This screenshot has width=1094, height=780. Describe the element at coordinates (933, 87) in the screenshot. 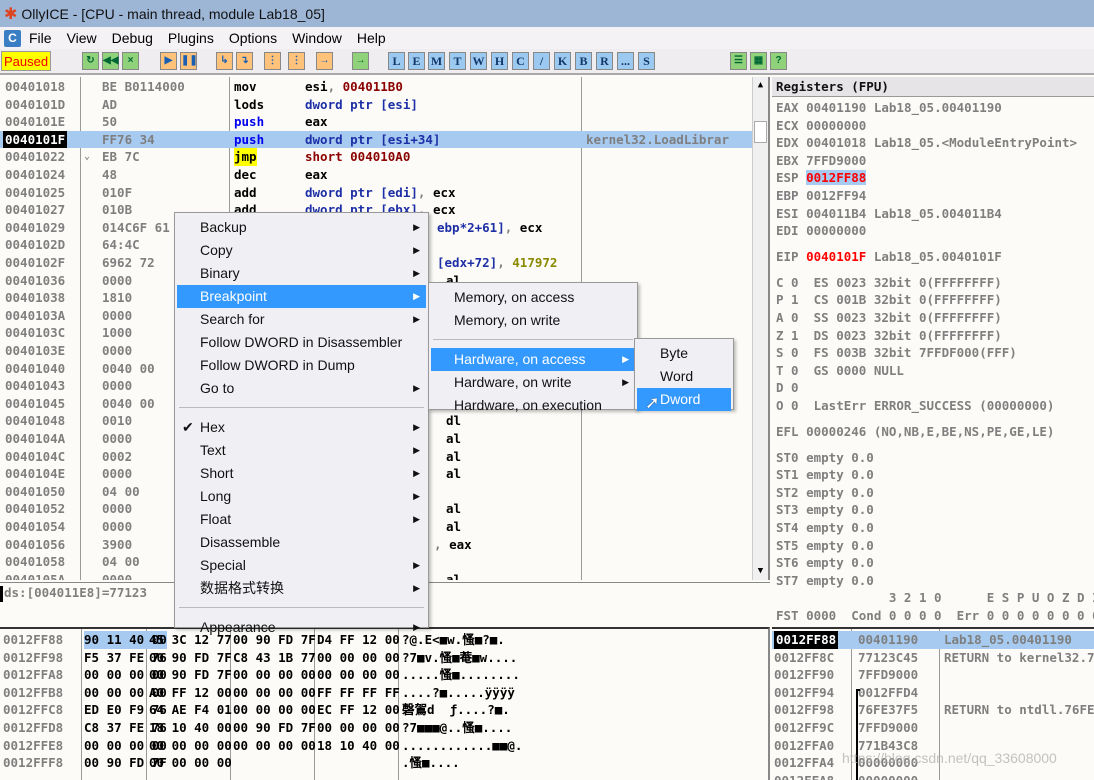

I see `registers-header: Registers (FPU)` at that location.